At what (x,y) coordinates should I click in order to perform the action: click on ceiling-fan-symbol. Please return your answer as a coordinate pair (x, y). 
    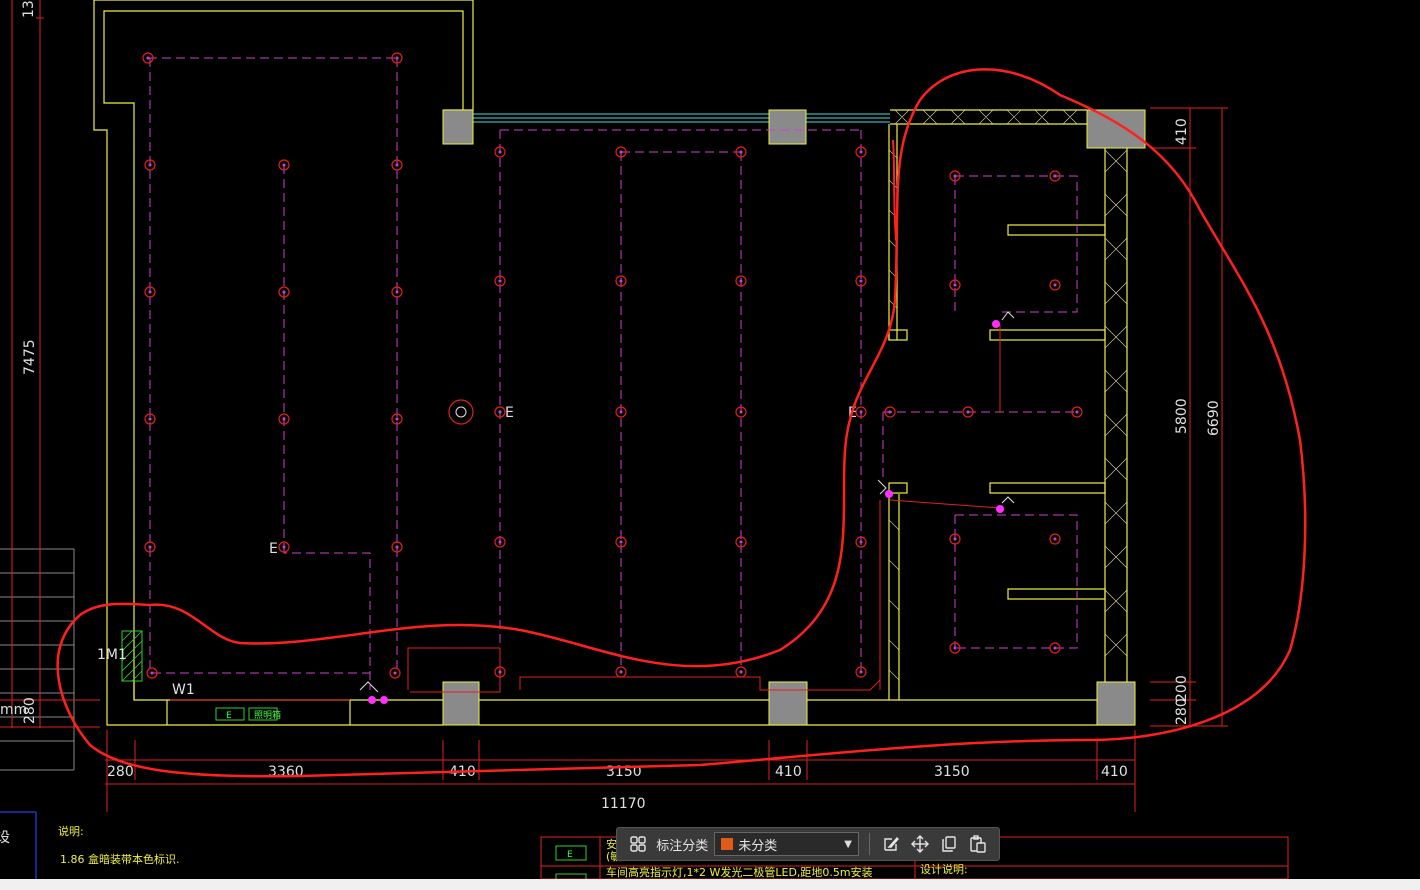
    Looking at the image, I should click on (461, 412).